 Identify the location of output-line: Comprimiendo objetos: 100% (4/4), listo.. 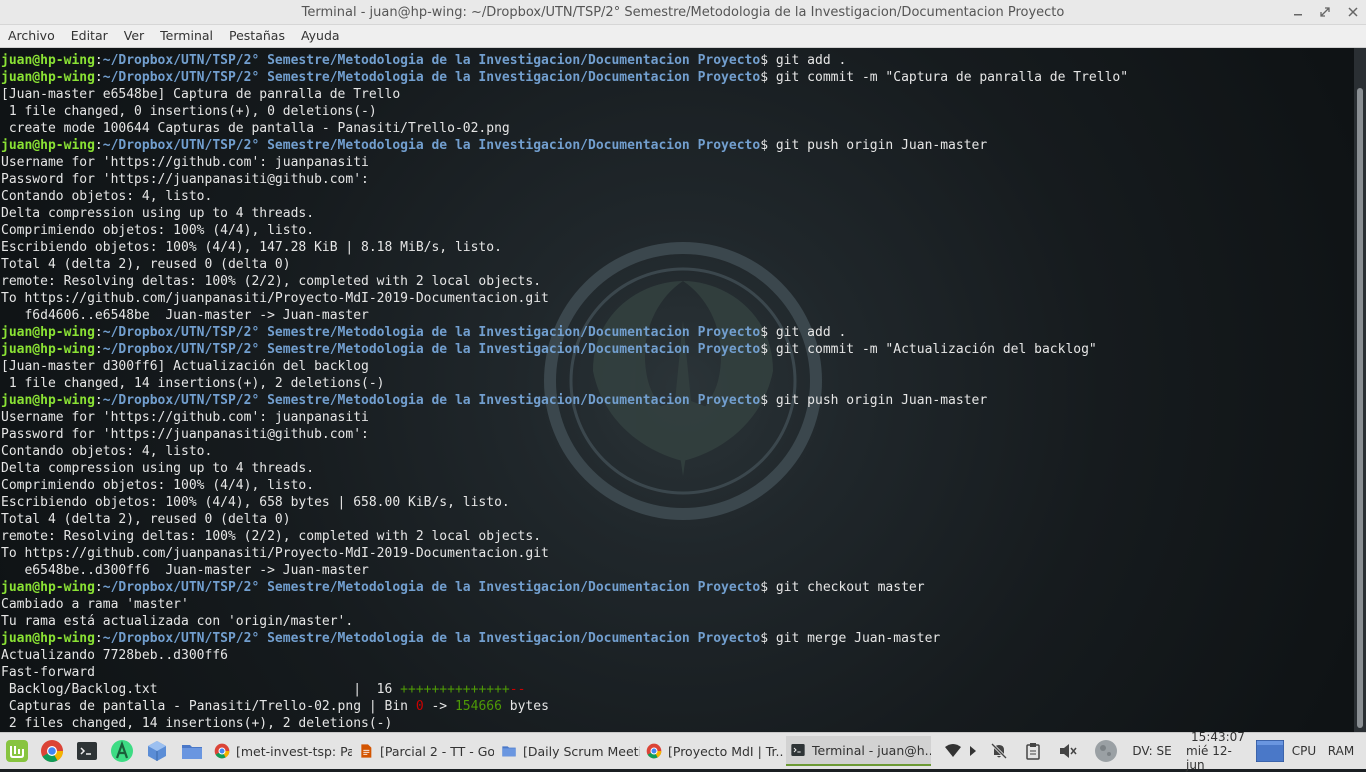
(564, 230).